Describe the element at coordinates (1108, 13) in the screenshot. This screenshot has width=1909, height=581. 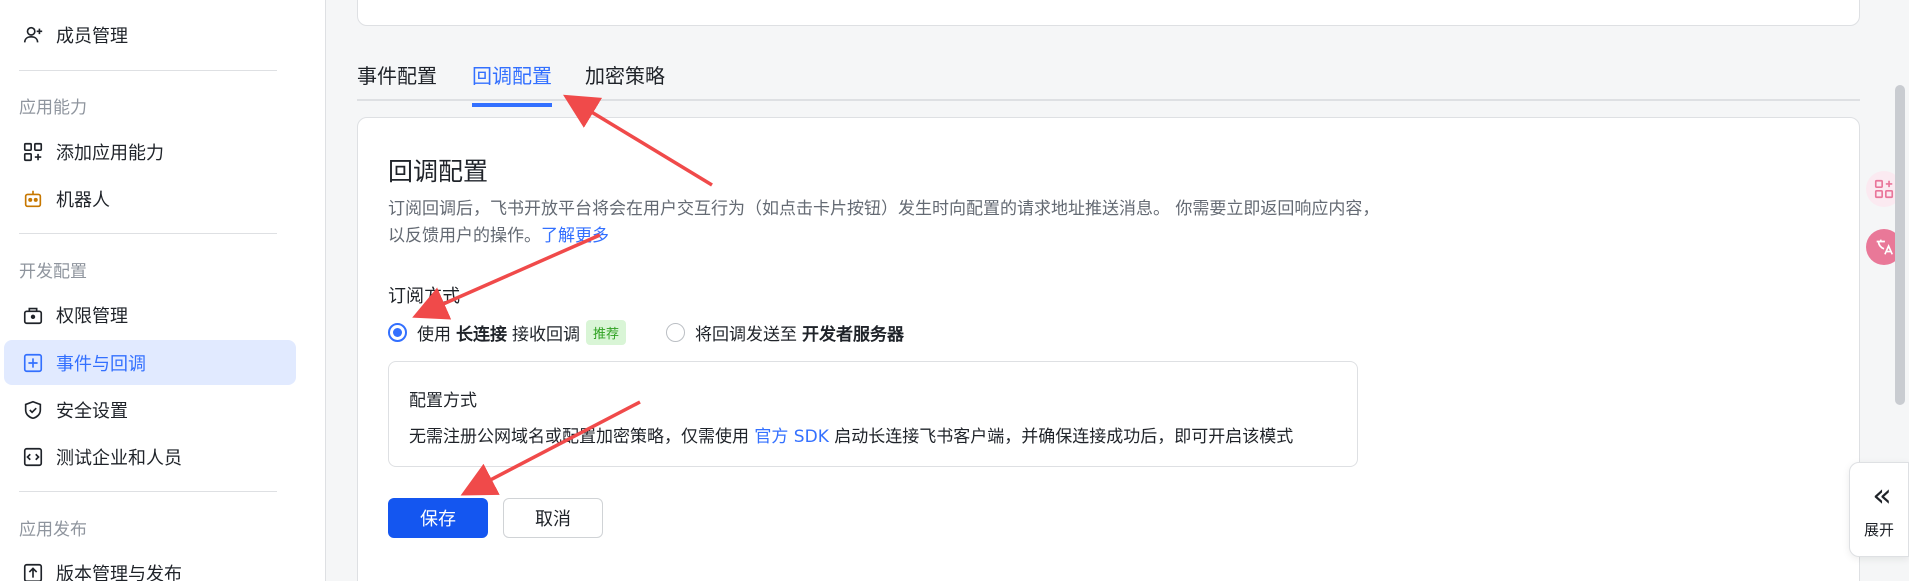
I see `top-card` at that location.